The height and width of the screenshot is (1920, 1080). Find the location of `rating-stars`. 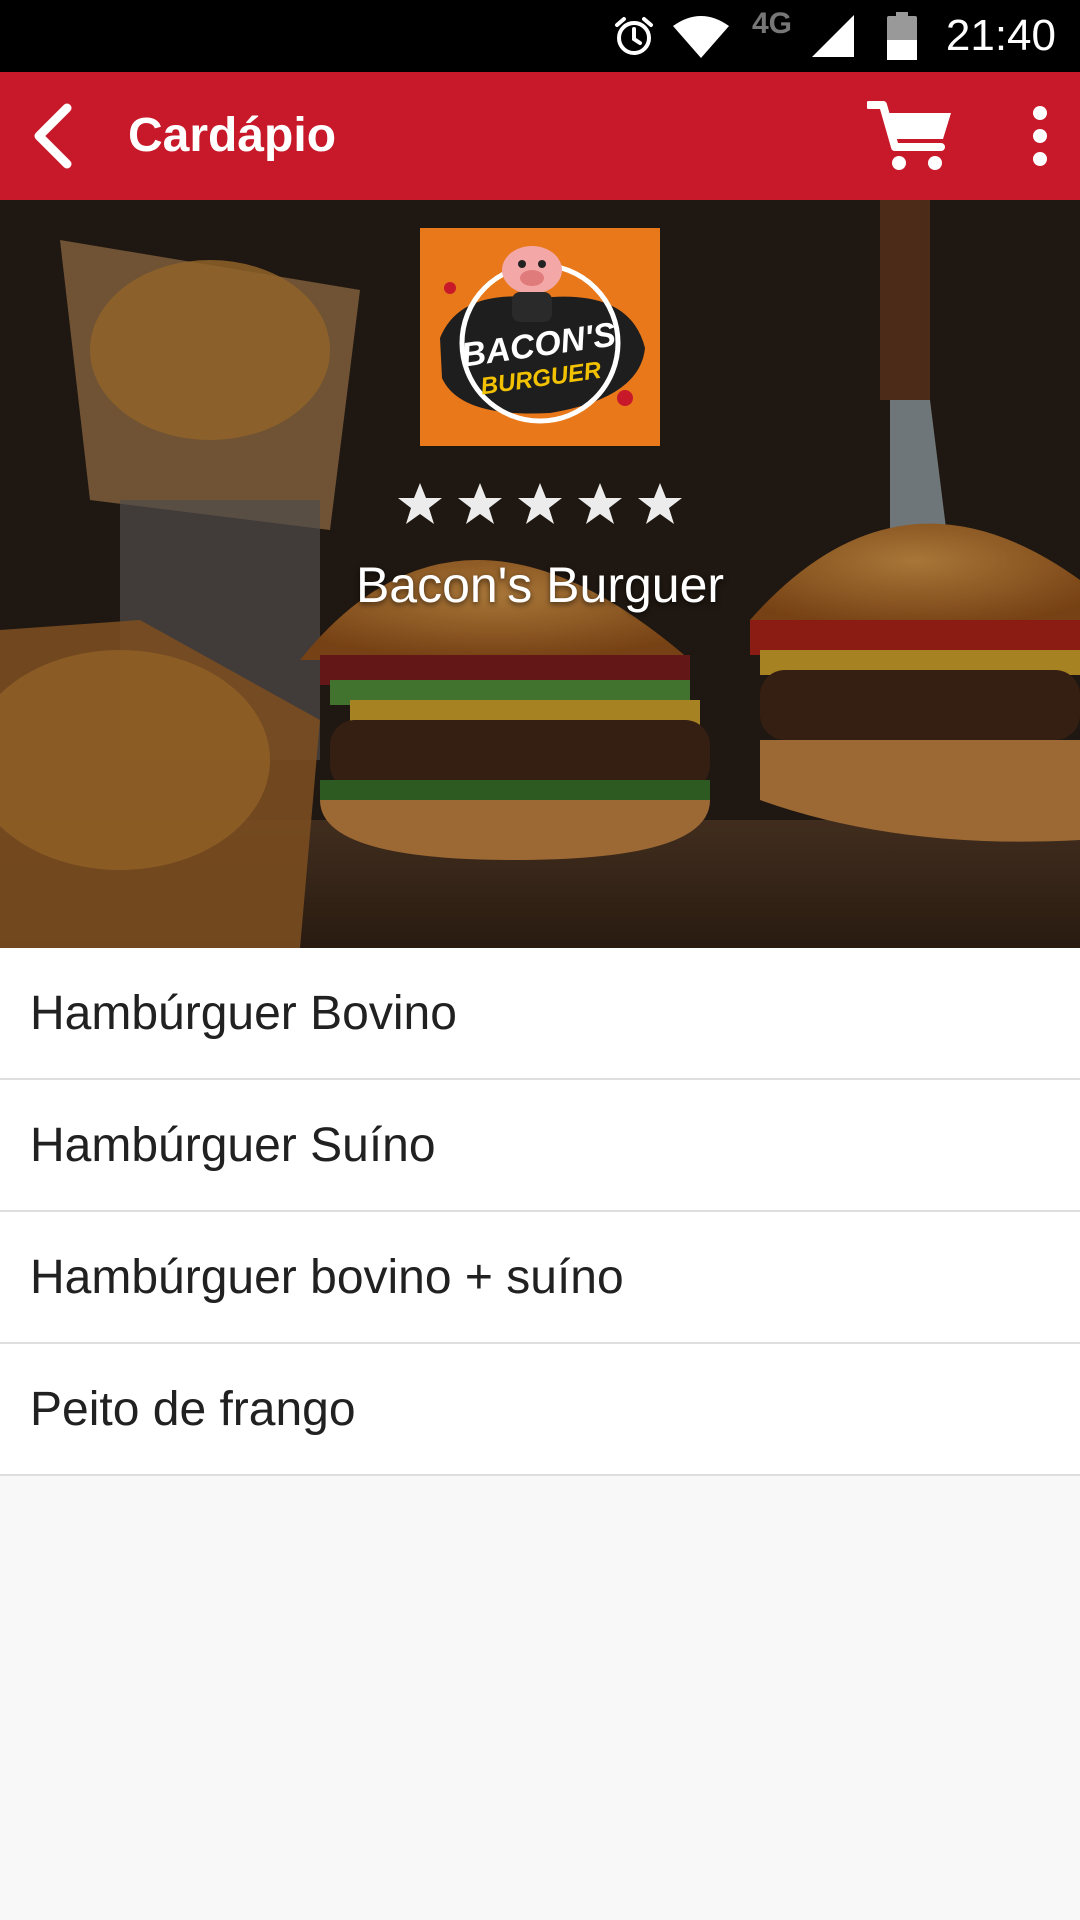

rating-stars is located at coordinates (540, 505).